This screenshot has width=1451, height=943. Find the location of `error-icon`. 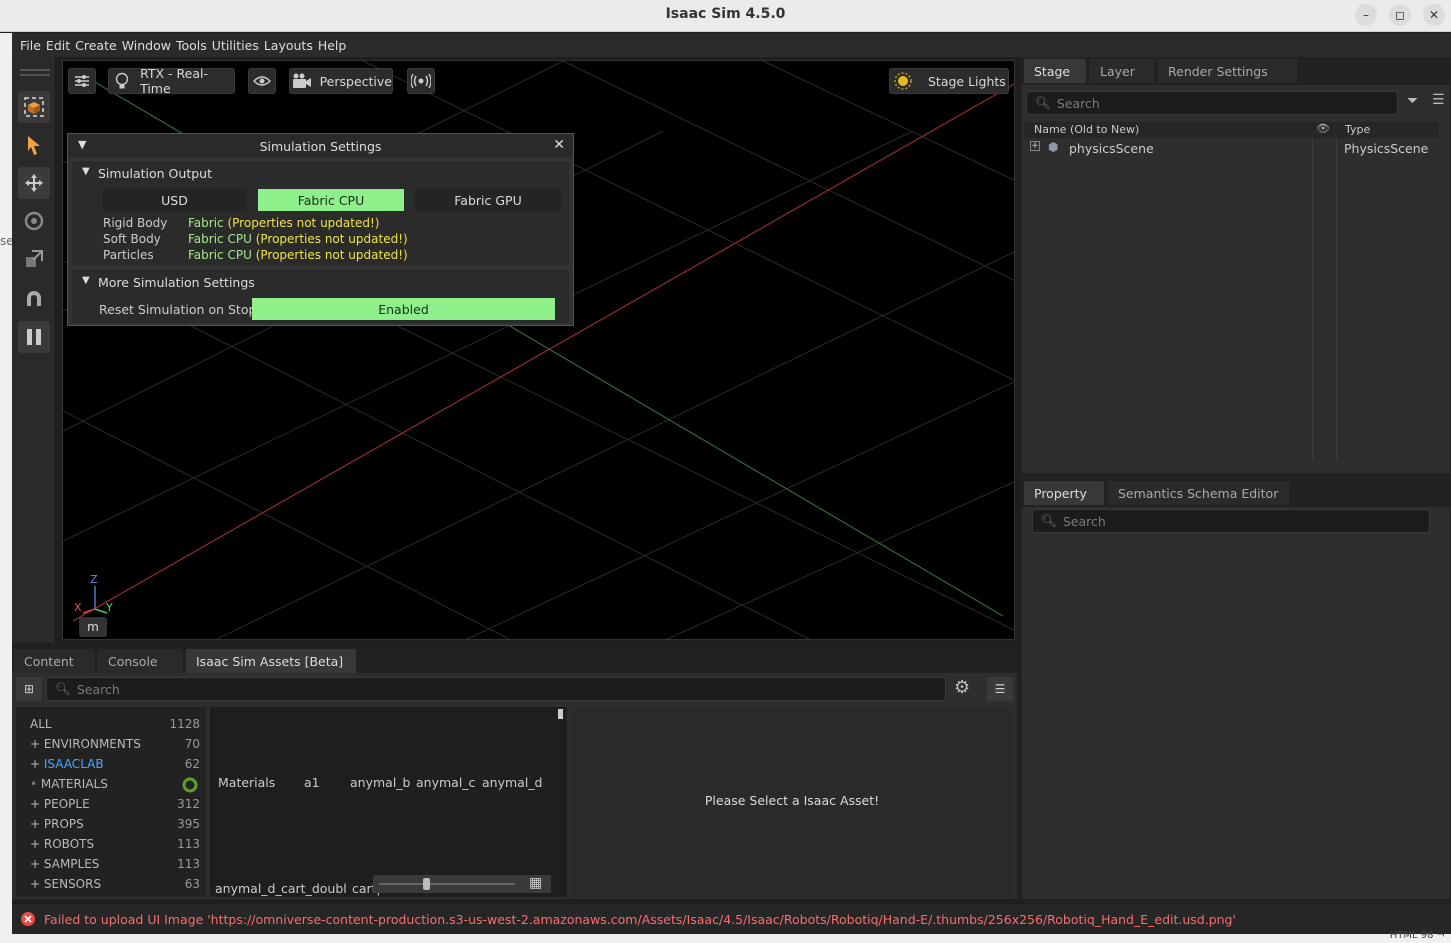

error-icon is located at coordinates (28, 919).